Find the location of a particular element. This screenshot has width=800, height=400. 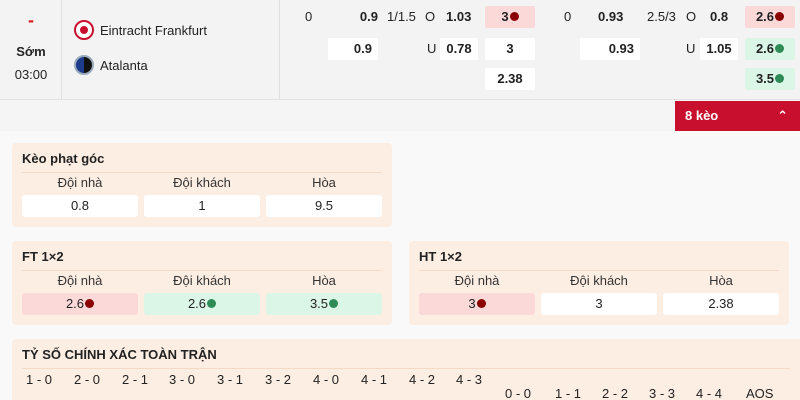

ft-handicap-away: 0.9 is located at coordinates (353, 49).